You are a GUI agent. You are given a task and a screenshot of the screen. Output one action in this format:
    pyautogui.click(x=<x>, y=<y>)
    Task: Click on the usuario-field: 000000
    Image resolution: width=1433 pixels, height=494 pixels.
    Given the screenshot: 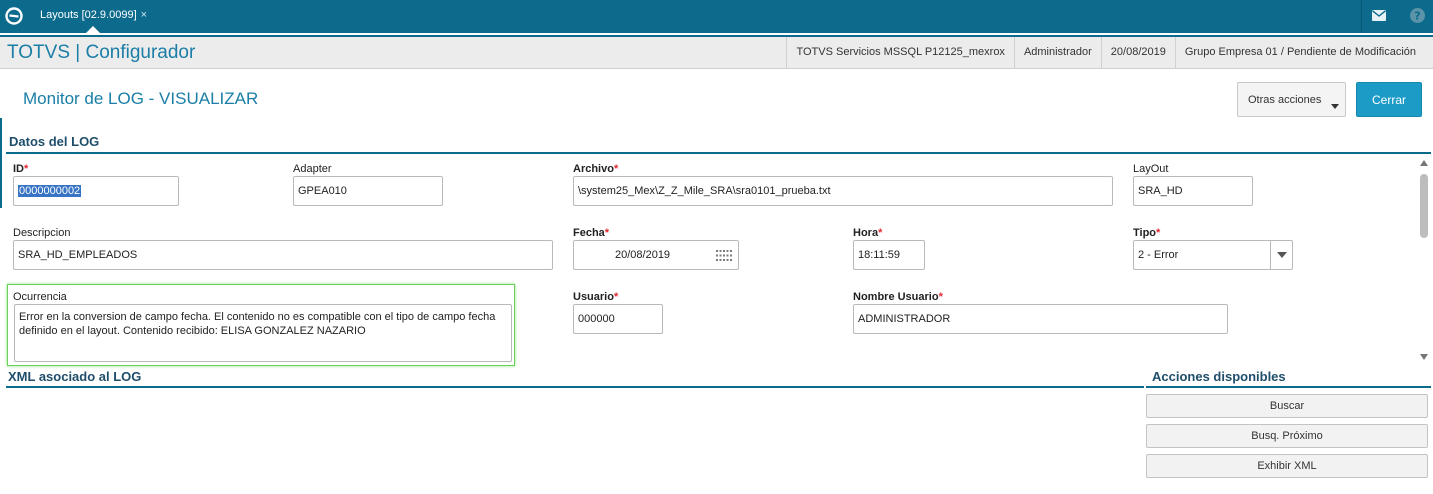 What is the action you would take?
    pyautogui.click(x=618, y=319)
    